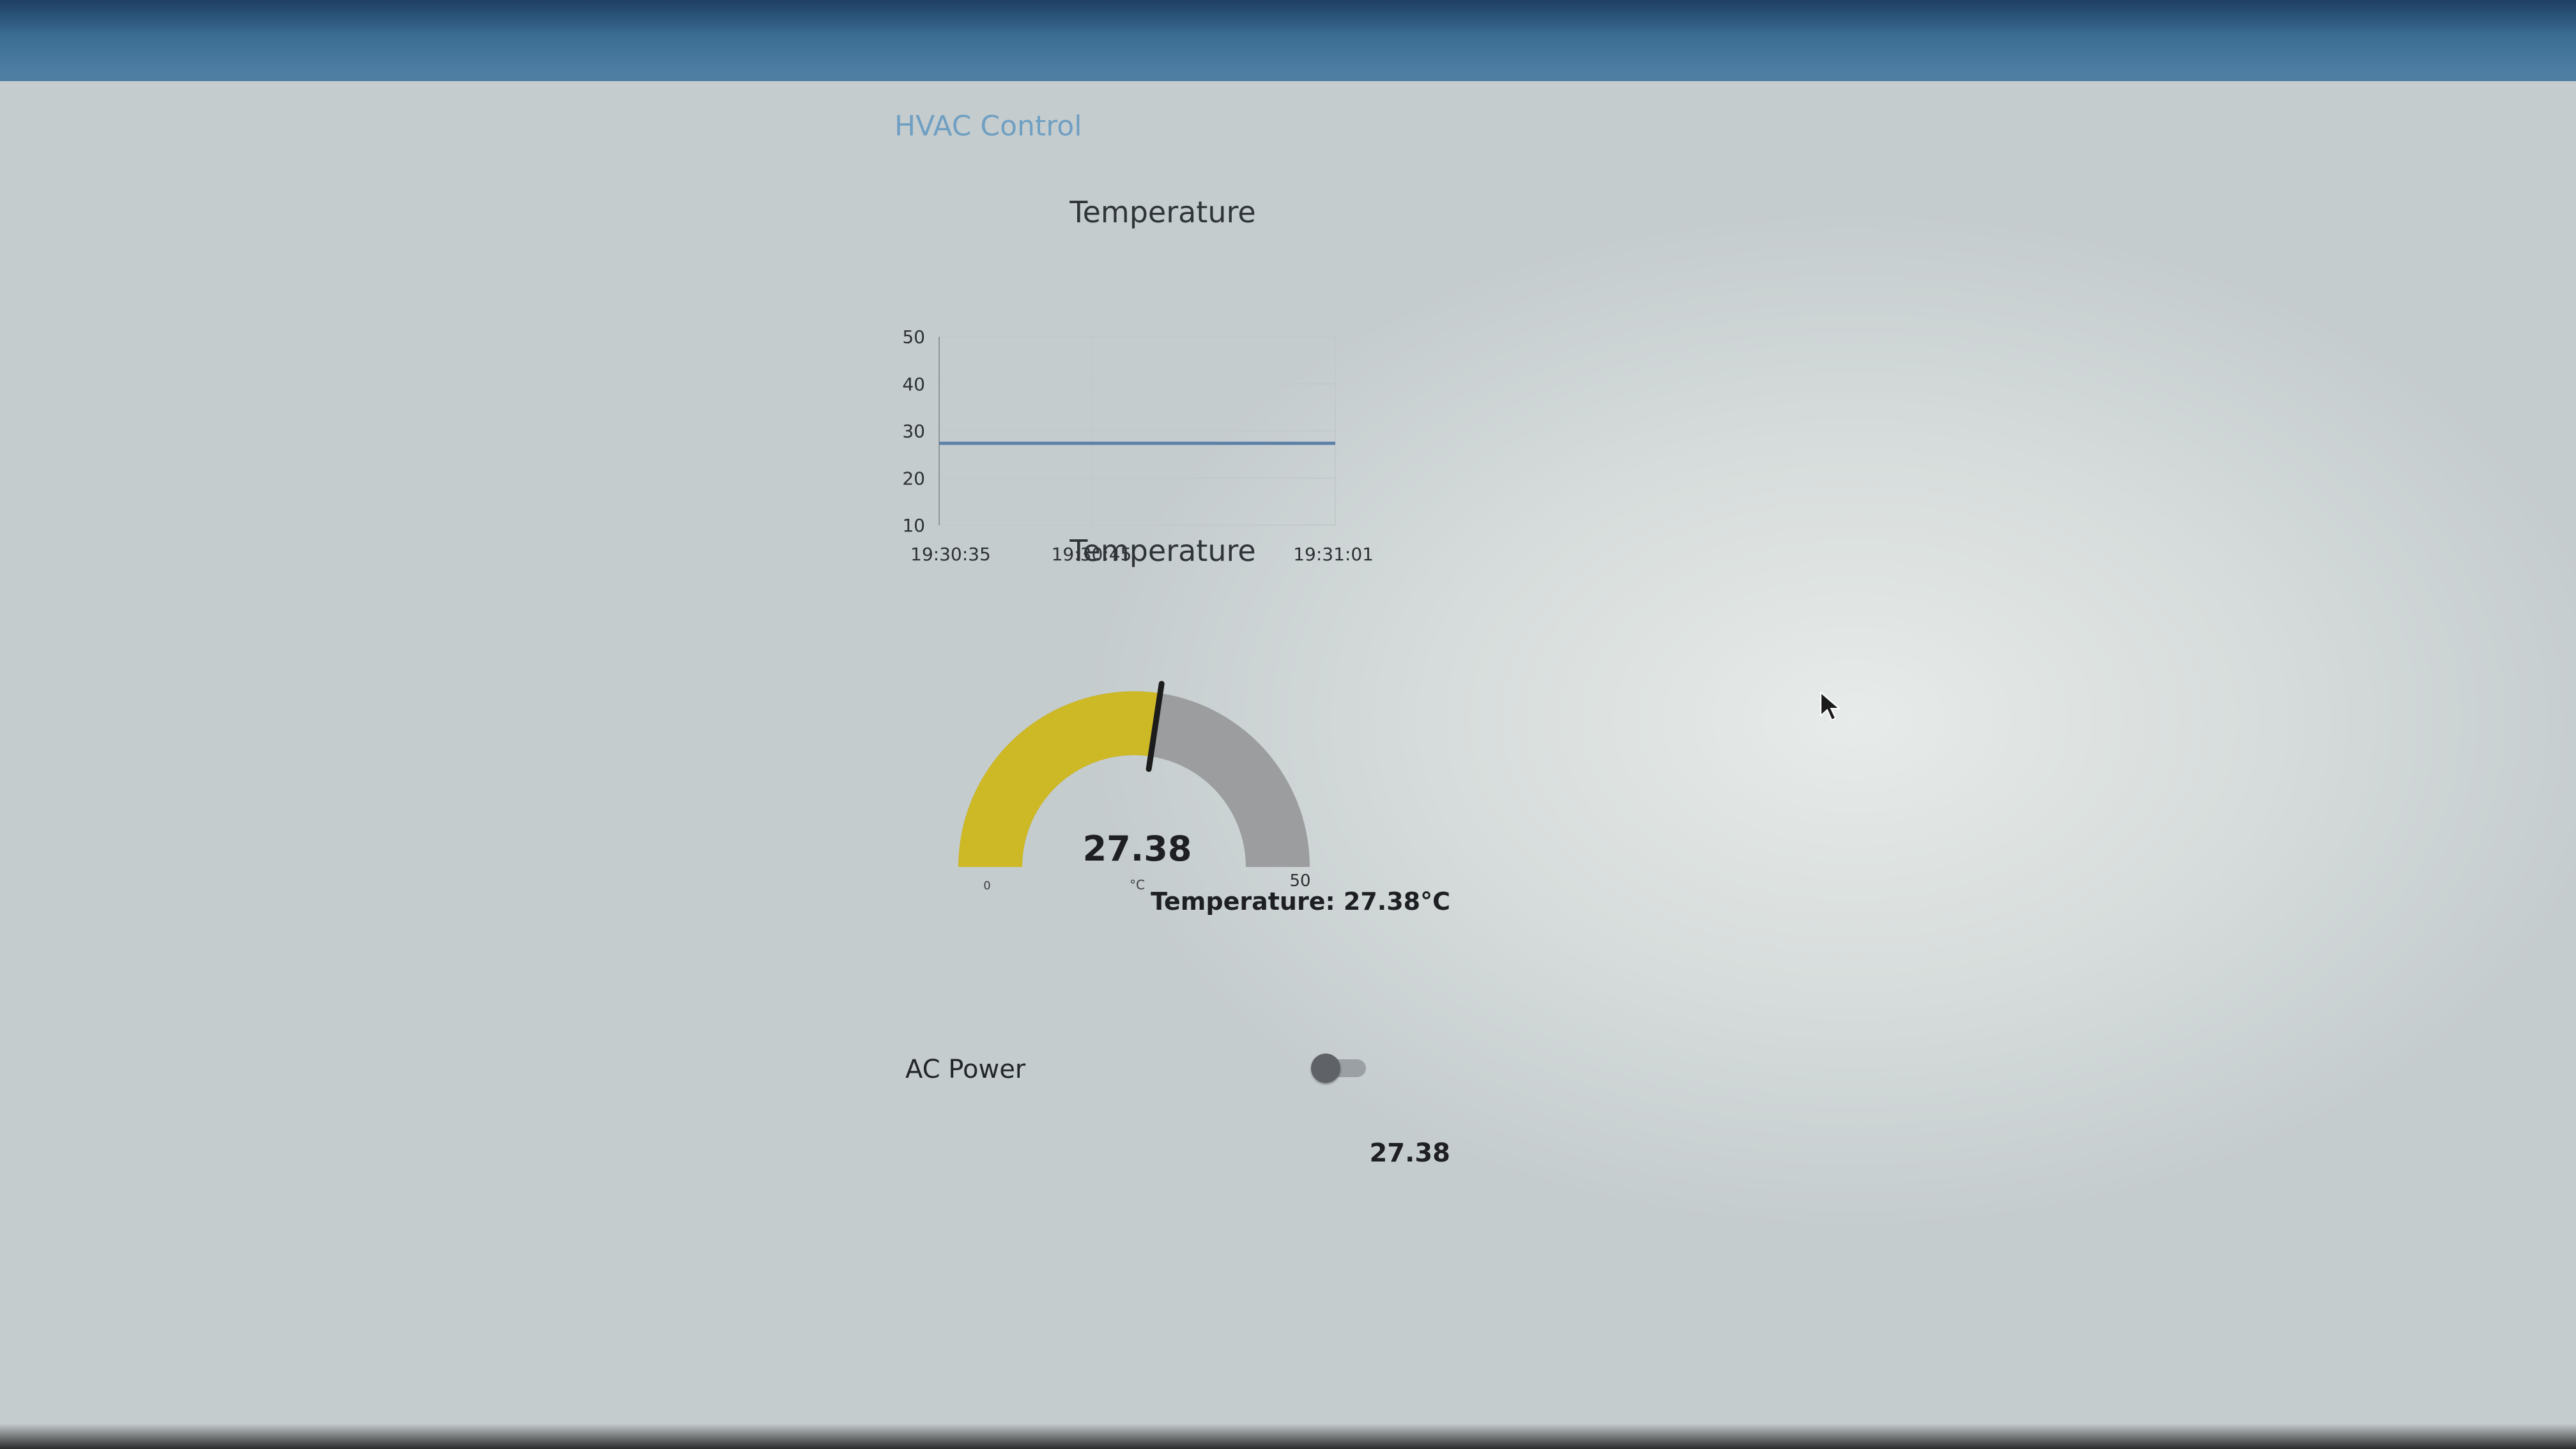 The image size is (2576, 1449). I want to click on ac-power-label: AC Power, so click(965, 1069).